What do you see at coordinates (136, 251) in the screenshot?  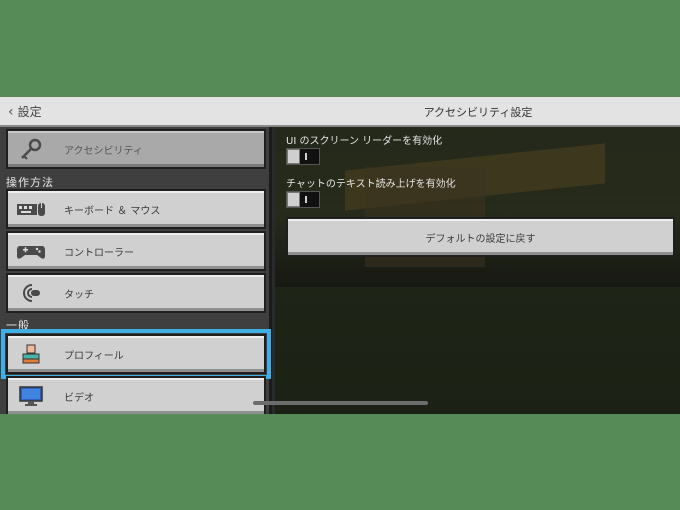 I see `sidebar-item-controller: コントローラー` at bounding box center [136, 251].